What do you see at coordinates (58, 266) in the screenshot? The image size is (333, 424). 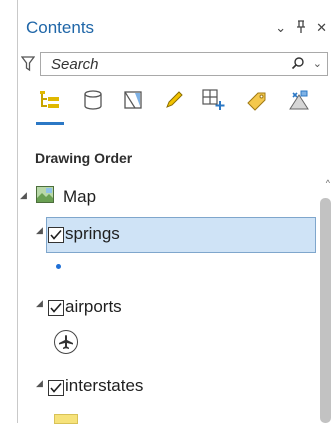 I see `point-symbol` at bounding box center [58, 266].